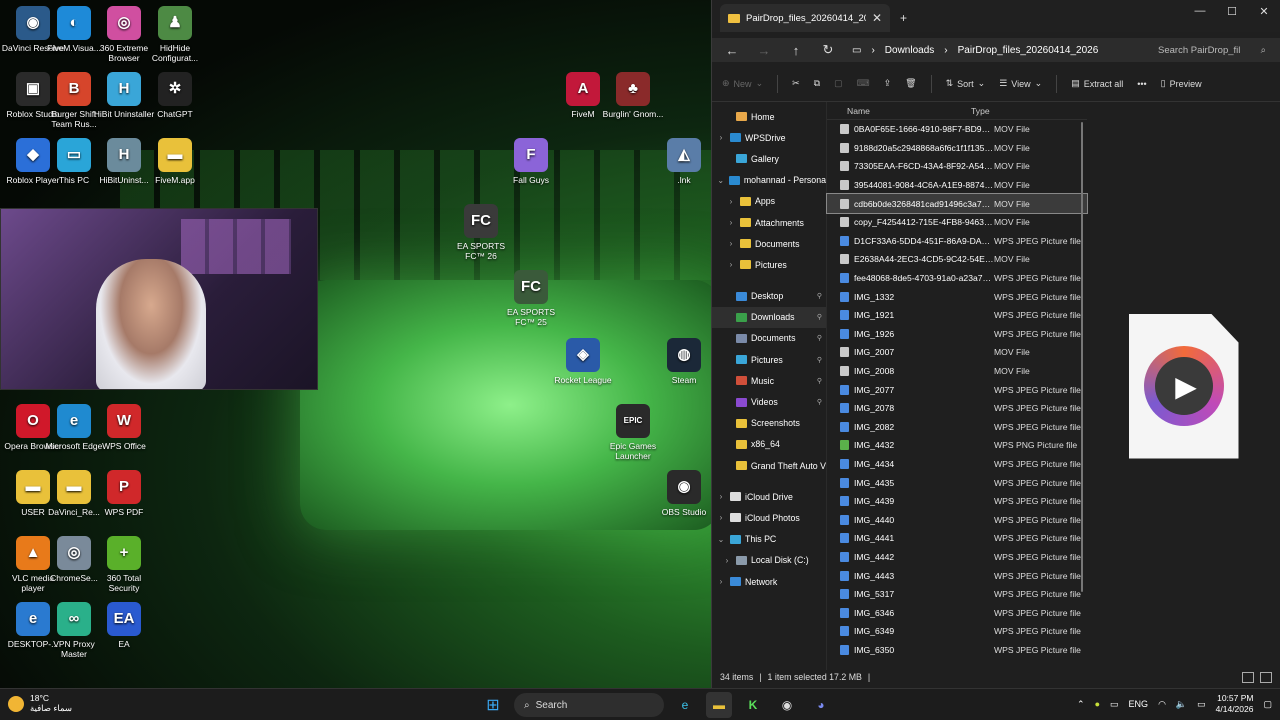 Image resolution: width=1280 pixels, height=720 pixels. Describe the element at coordinates (769, 423) in the screenshot. I see `nav-item-screenshots: Screenshots` at that location.